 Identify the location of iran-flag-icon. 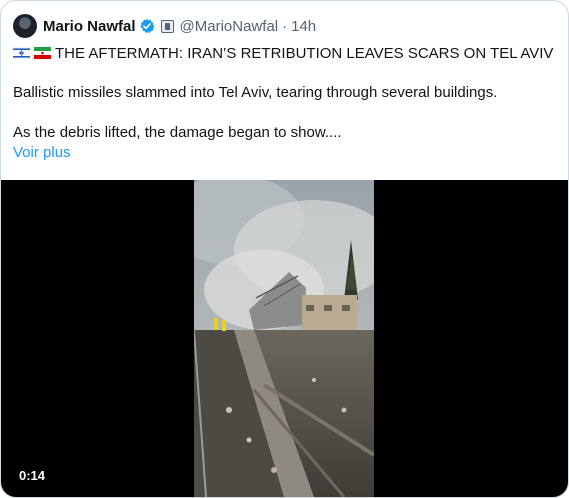
(42, 53).